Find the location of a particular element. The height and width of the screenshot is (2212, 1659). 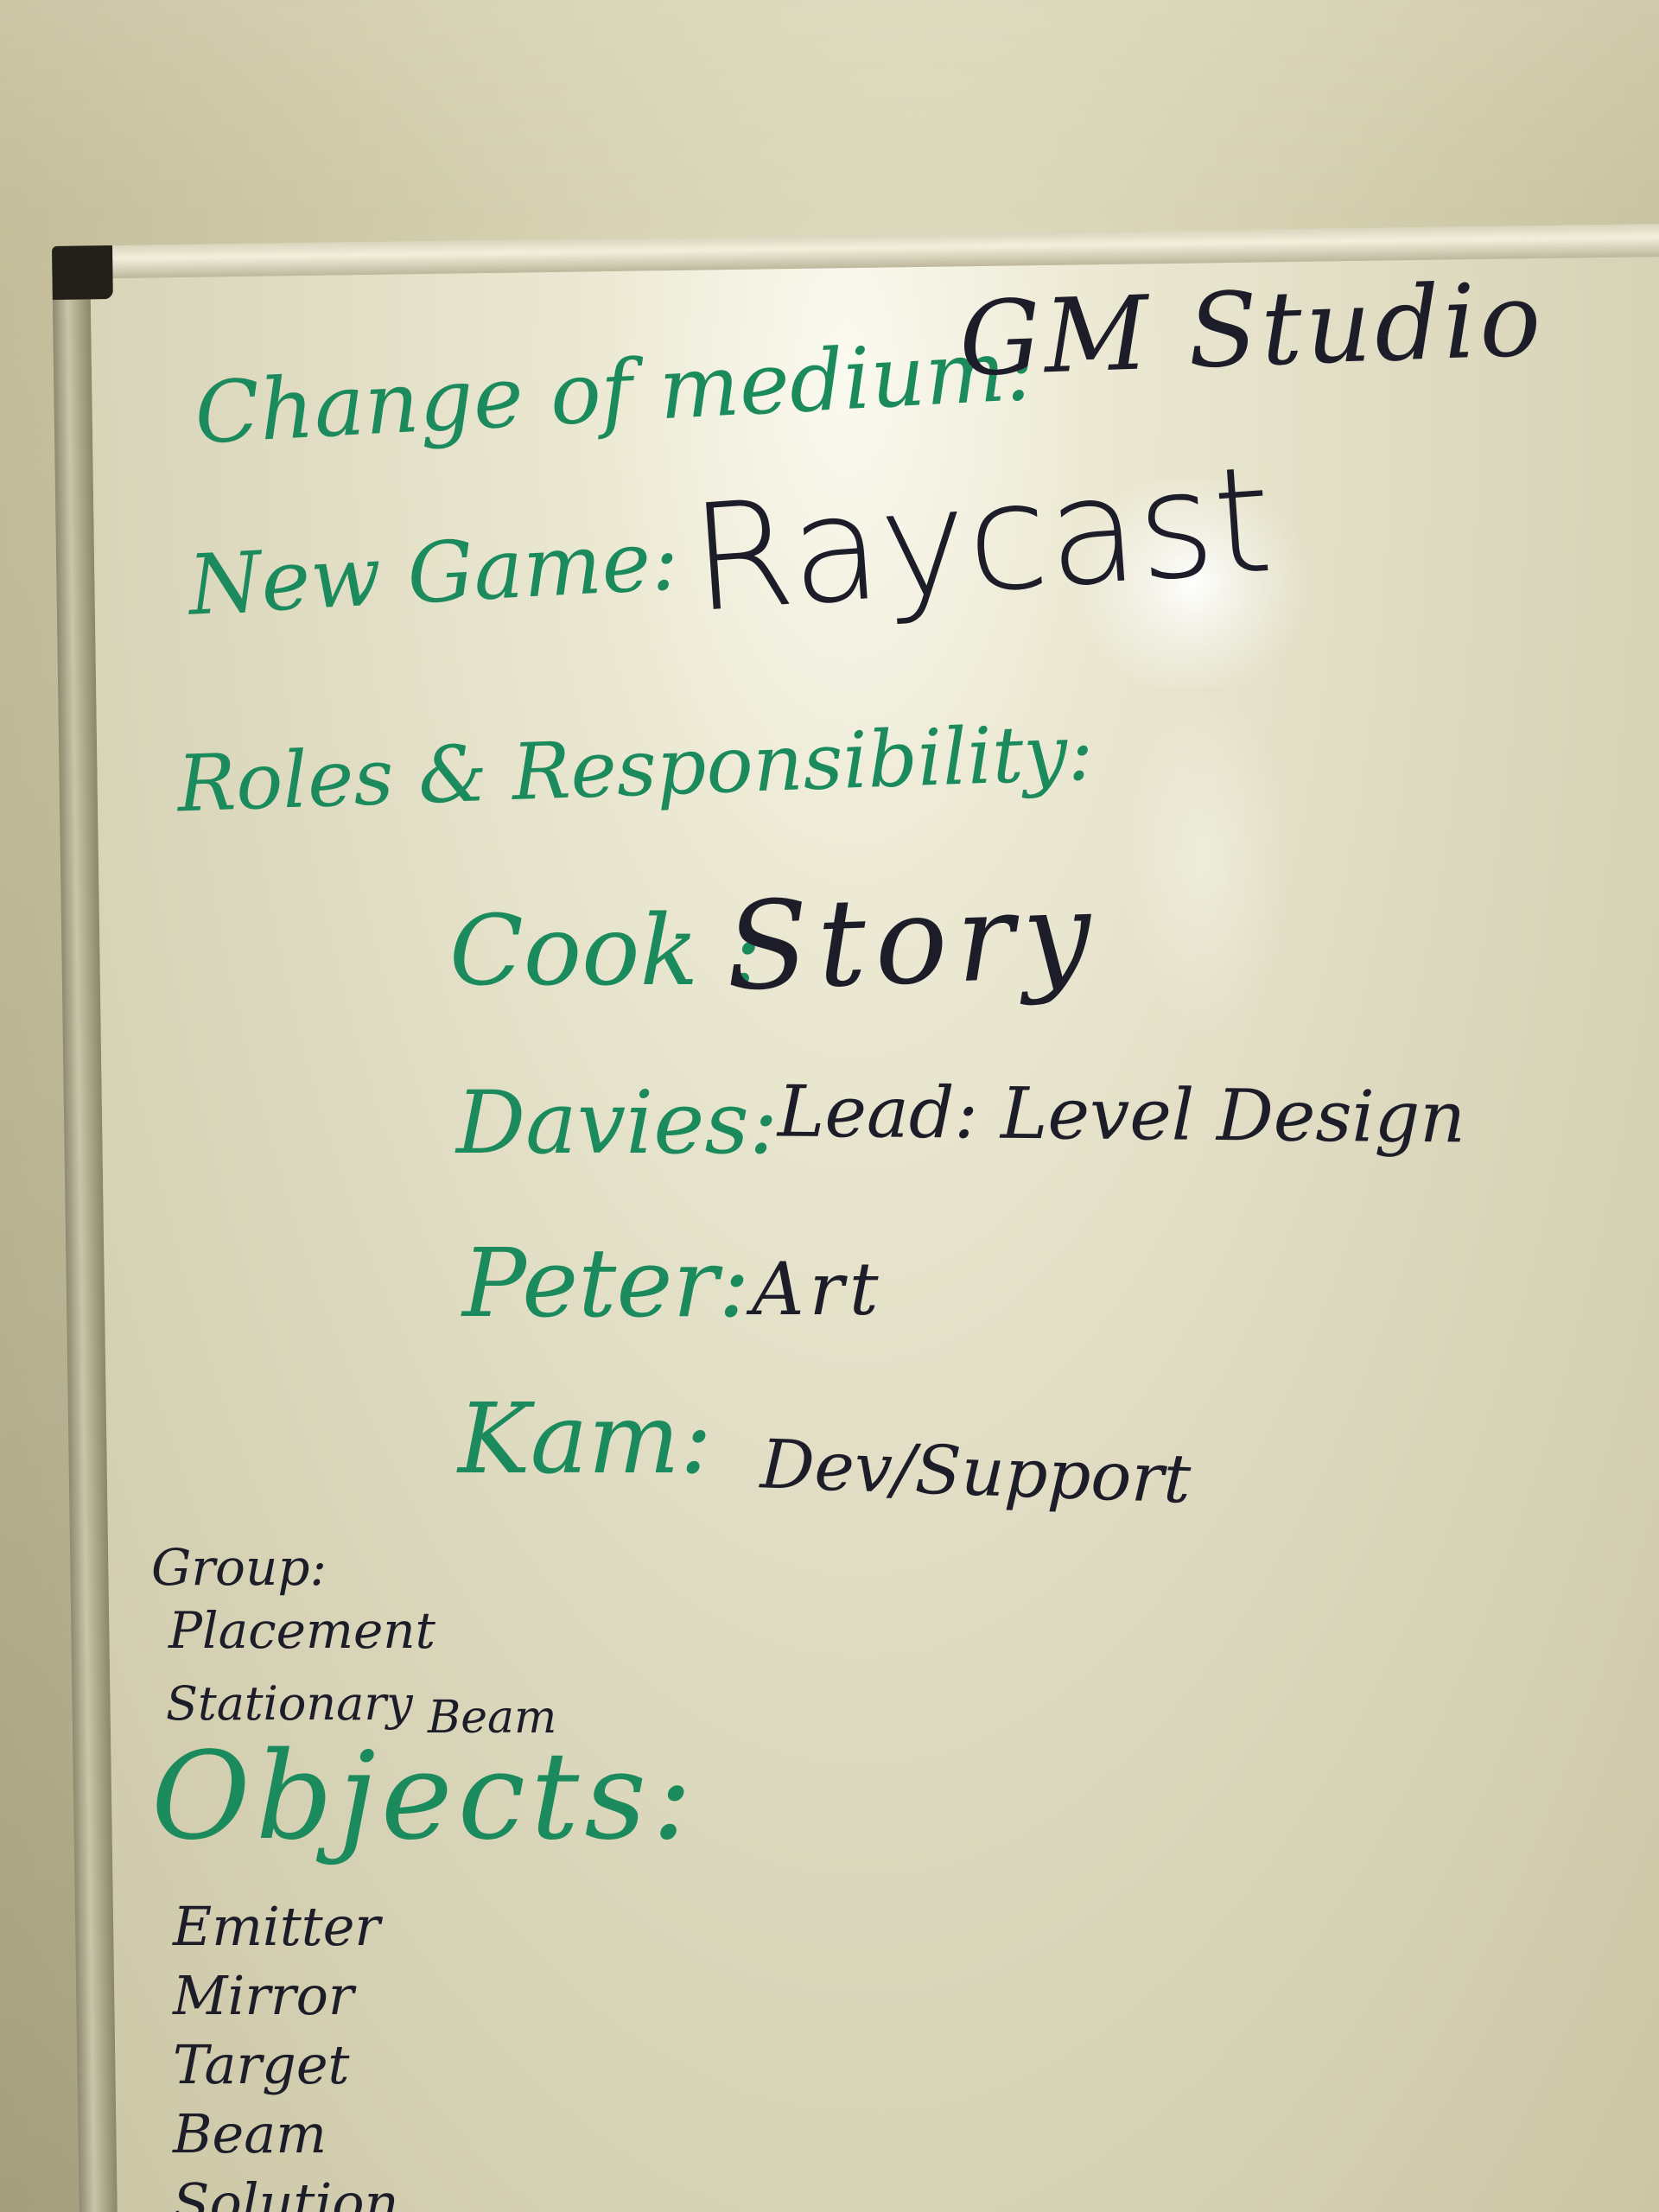

role-value-level-design: Lead: Level Design is located at coordinates (1121, 1115).